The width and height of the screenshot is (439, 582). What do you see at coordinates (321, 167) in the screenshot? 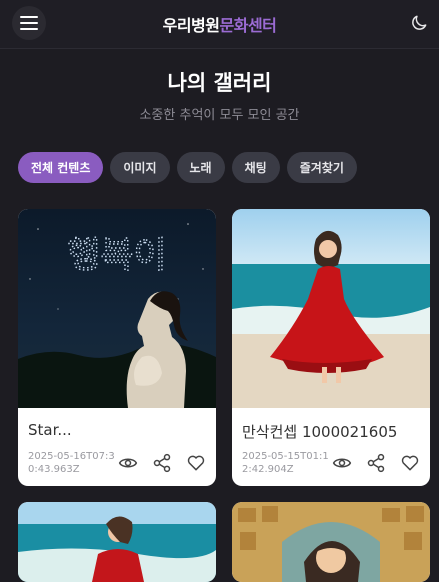
I see `filter-favorites: 즐겨찾기` at bounding box center [321, 167].